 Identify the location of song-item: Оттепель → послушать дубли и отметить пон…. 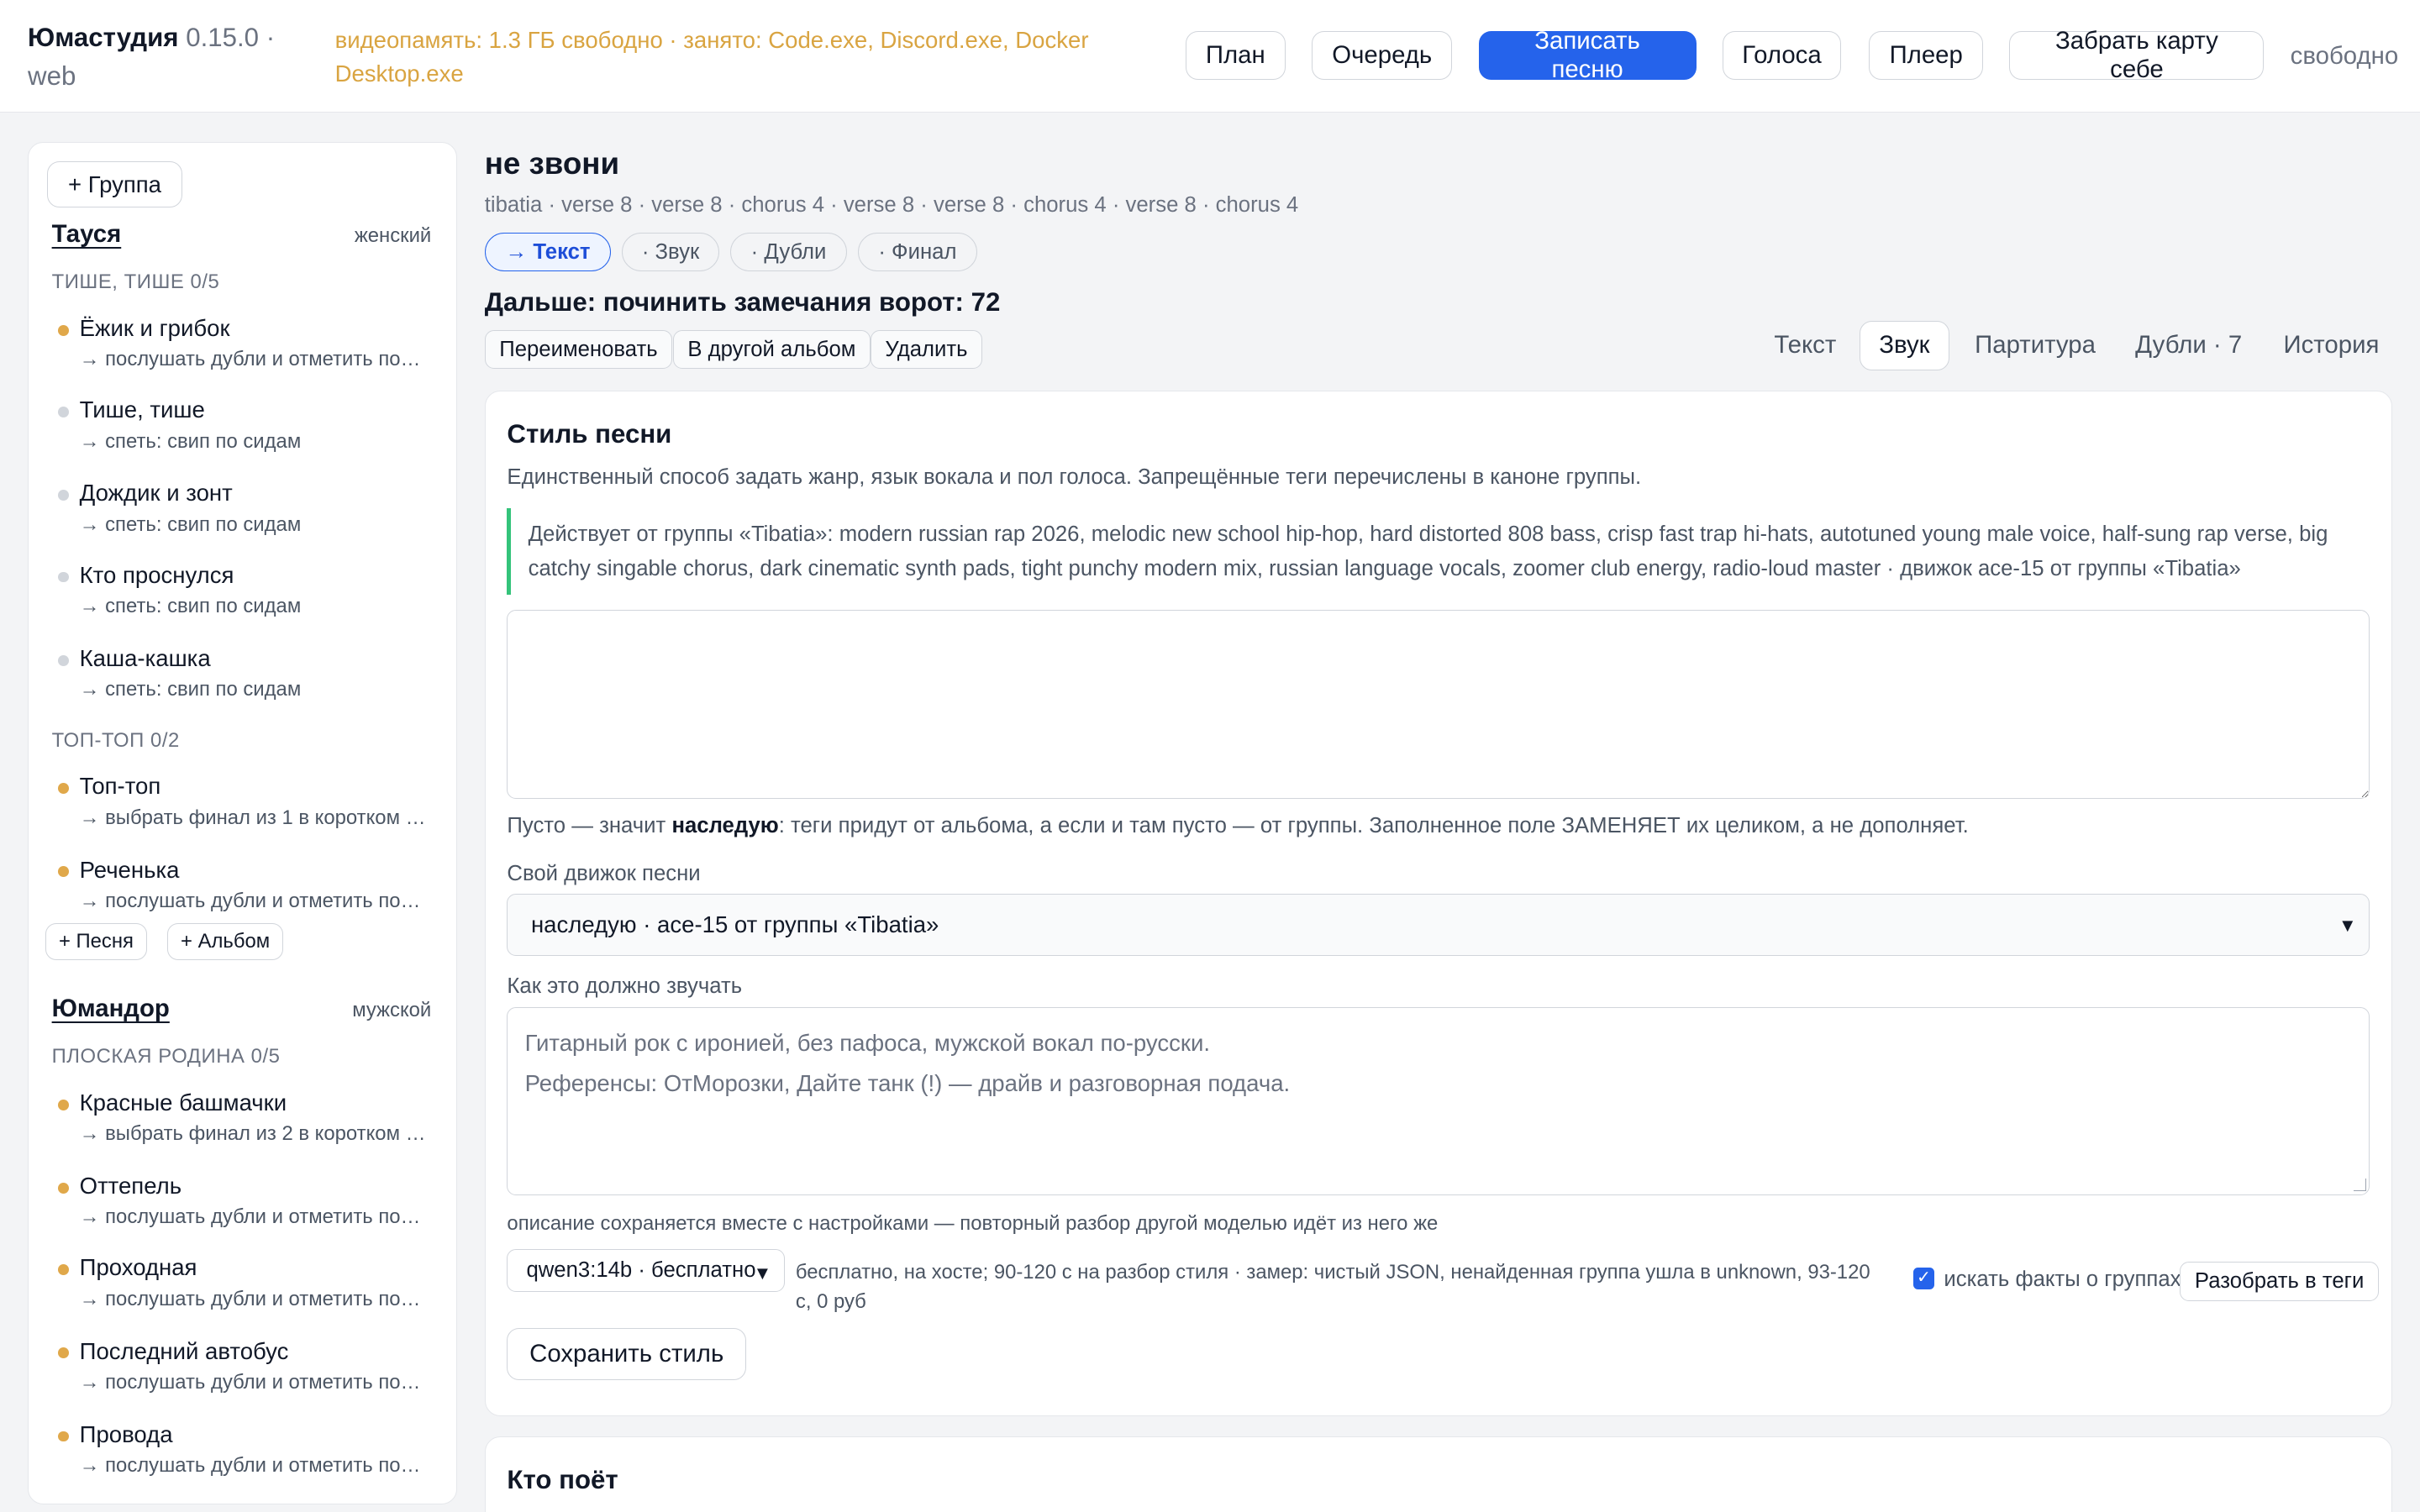
(245, 1202).